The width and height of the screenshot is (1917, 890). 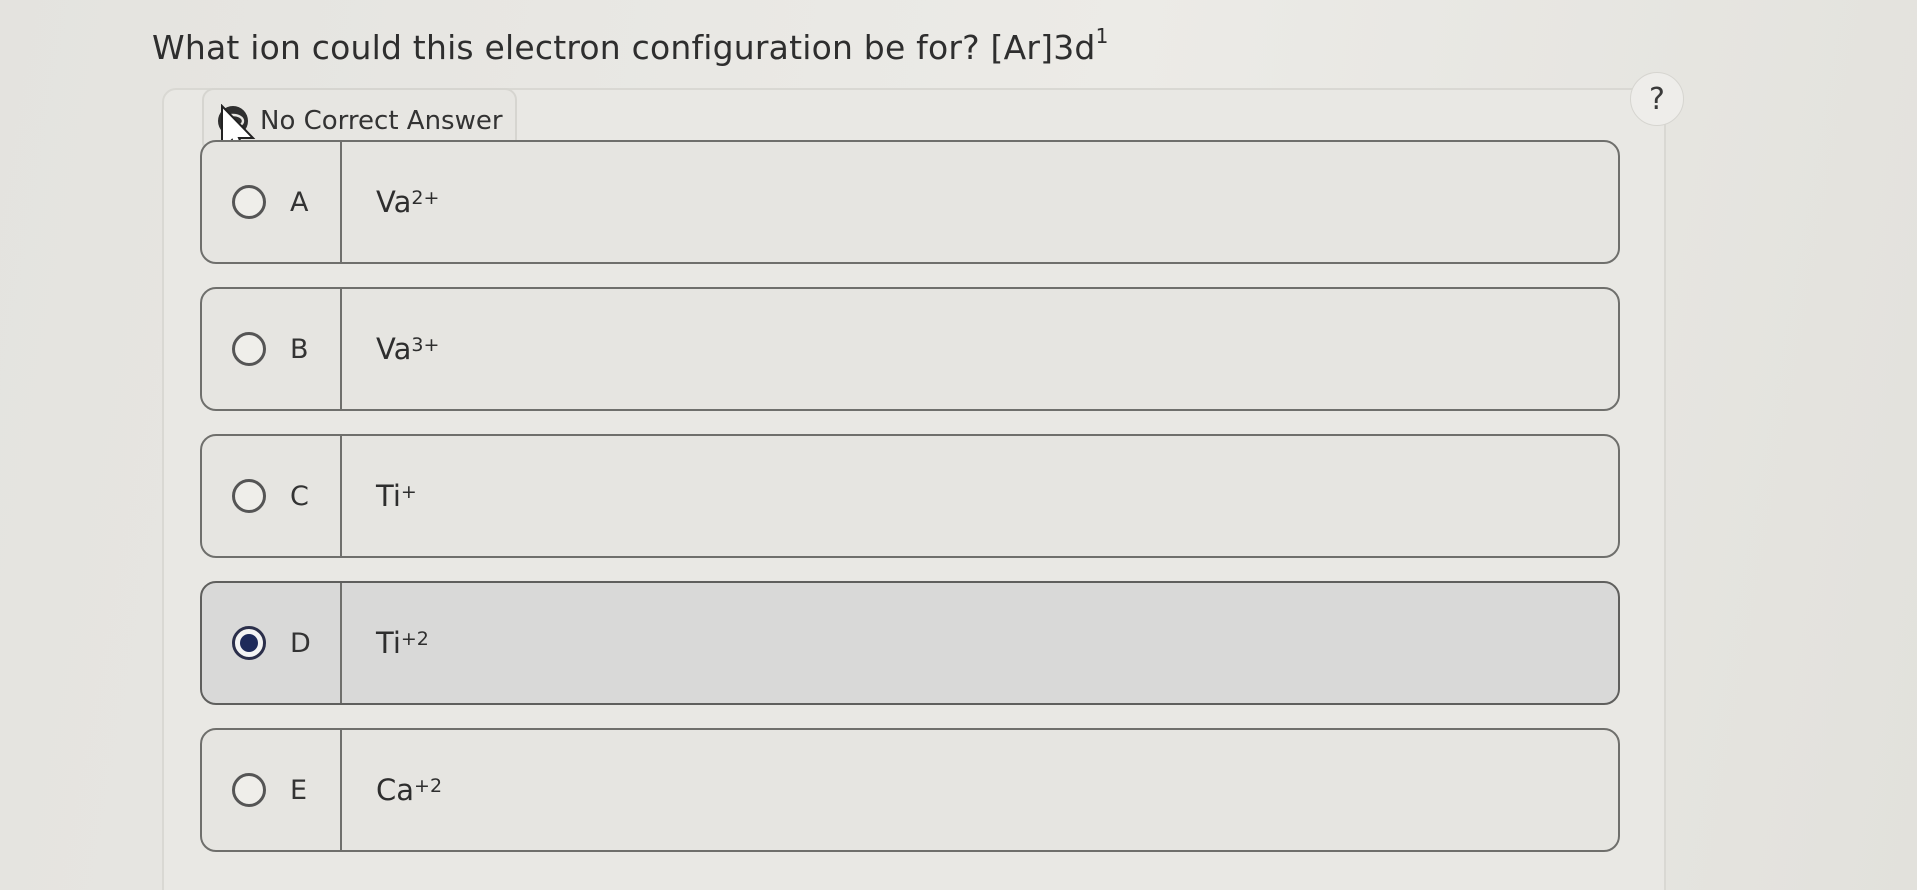 What do you see at coordinates (299, 790) in the screenshot?
I see `option-e-letter: E` at bounding box center [299, 790].